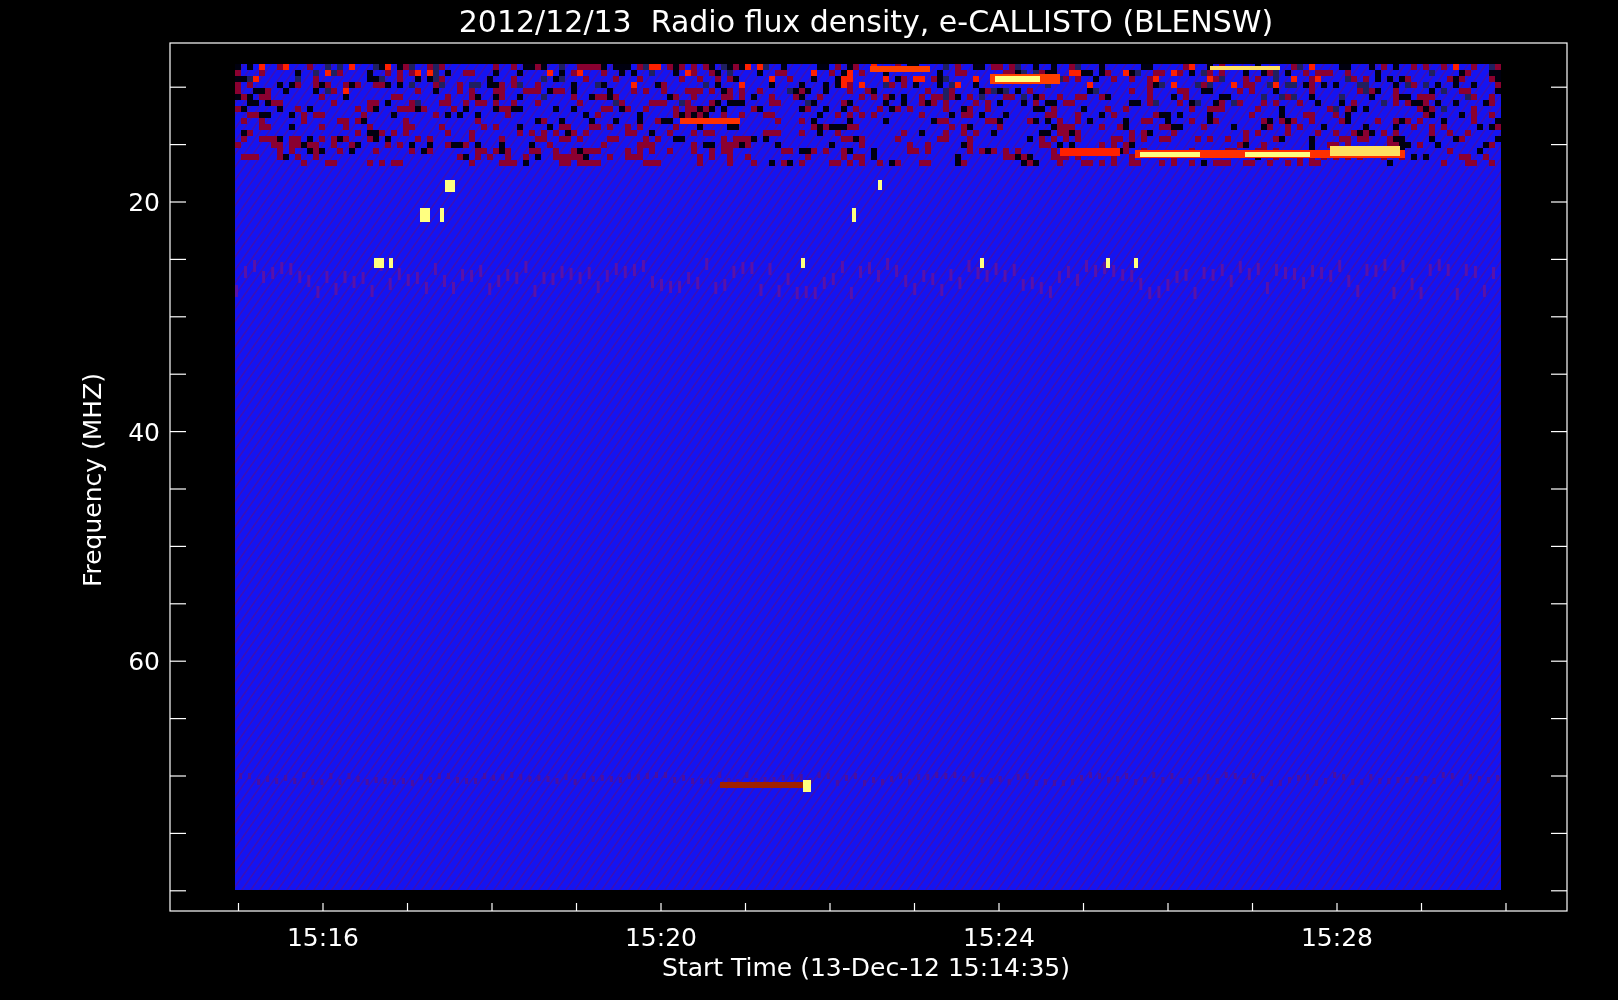  What do you see at coordinates (1337, 937) in the screenshot?
I see `tick-label: 15:28` at bounding box center [1337, 937].